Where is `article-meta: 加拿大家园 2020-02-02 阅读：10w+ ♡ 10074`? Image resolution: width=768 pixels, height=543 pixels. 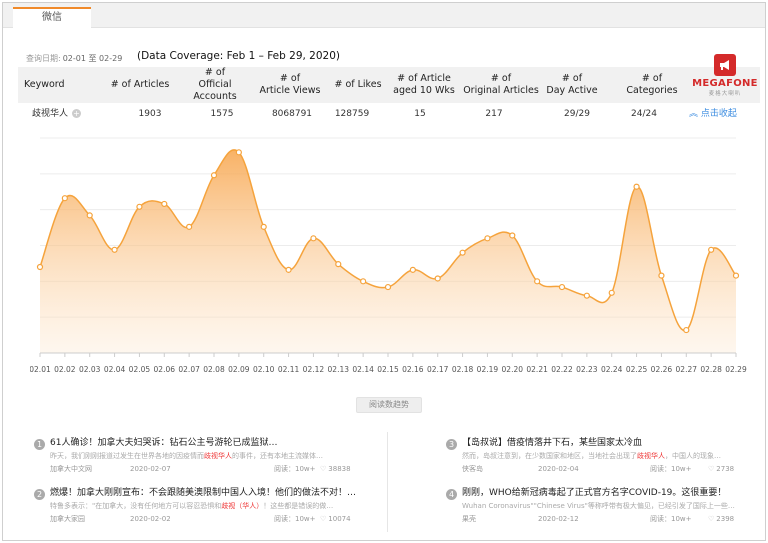
article-meta: 加拿大家园 2020-02-02 阅读：10w+ ♡ 10074 is located at coordinates (208, 519).